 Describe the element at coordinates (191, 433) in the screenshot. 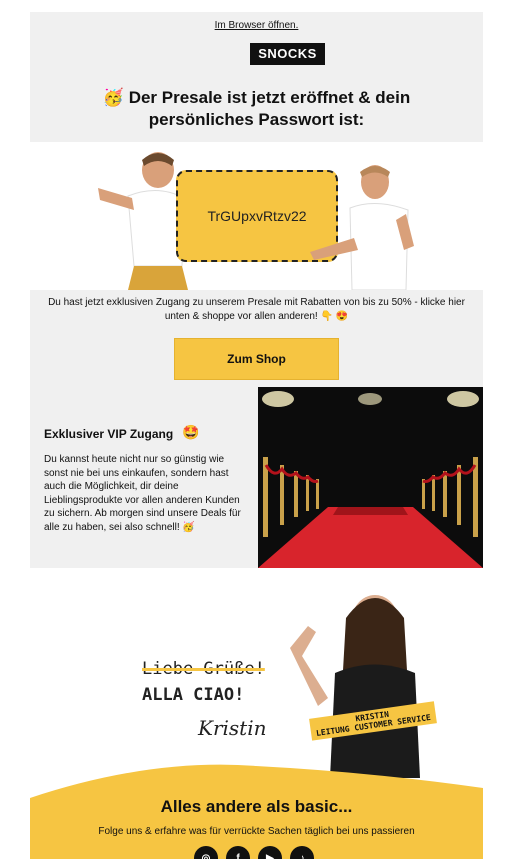

I see `star-eyes-emoji-icon: 🤩` at that location.